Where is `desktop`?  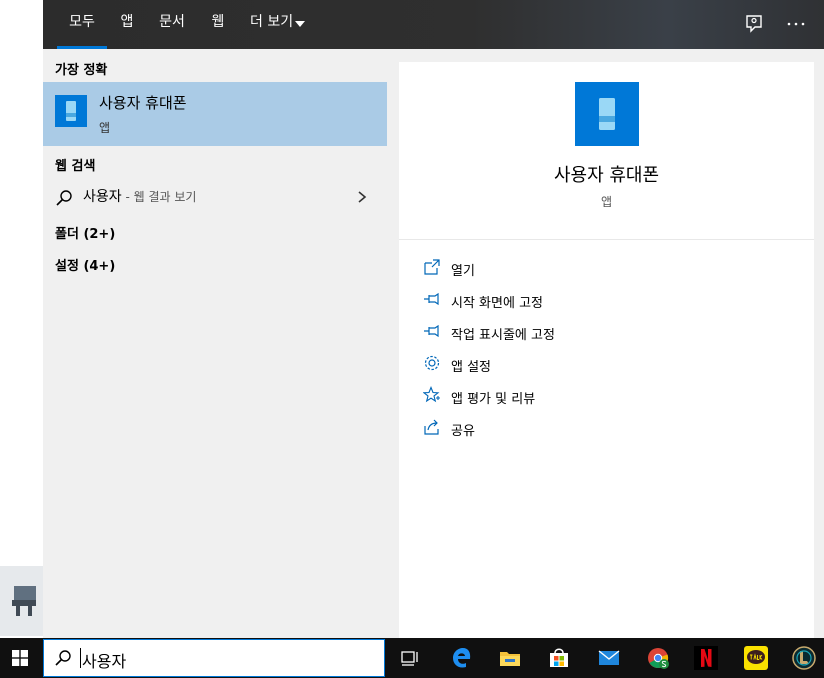 desktop is located at coordinates (21, 319).